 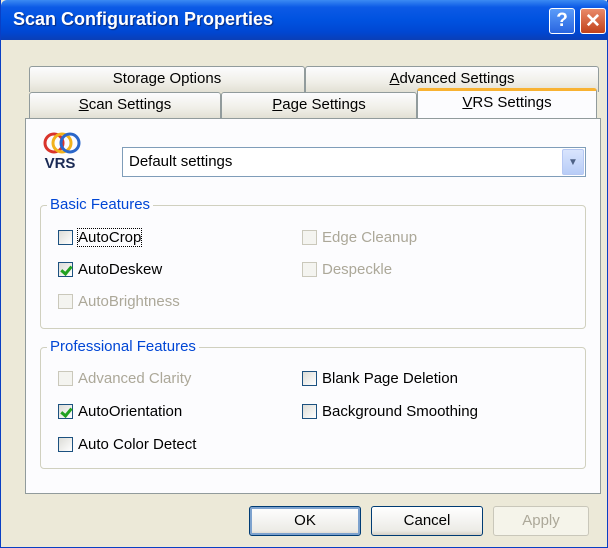 I want to click on despeckle-checkbox: Despeckle, so click(x=347, y=269).